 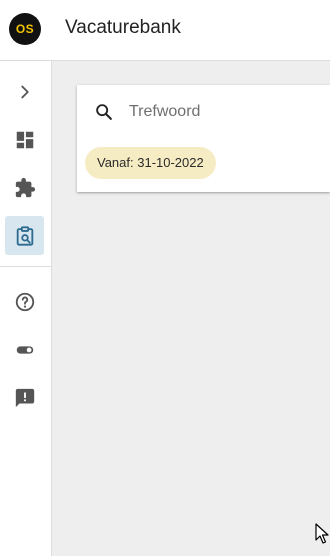 I want to click on feedback-icon, so click(x=24, y=397).